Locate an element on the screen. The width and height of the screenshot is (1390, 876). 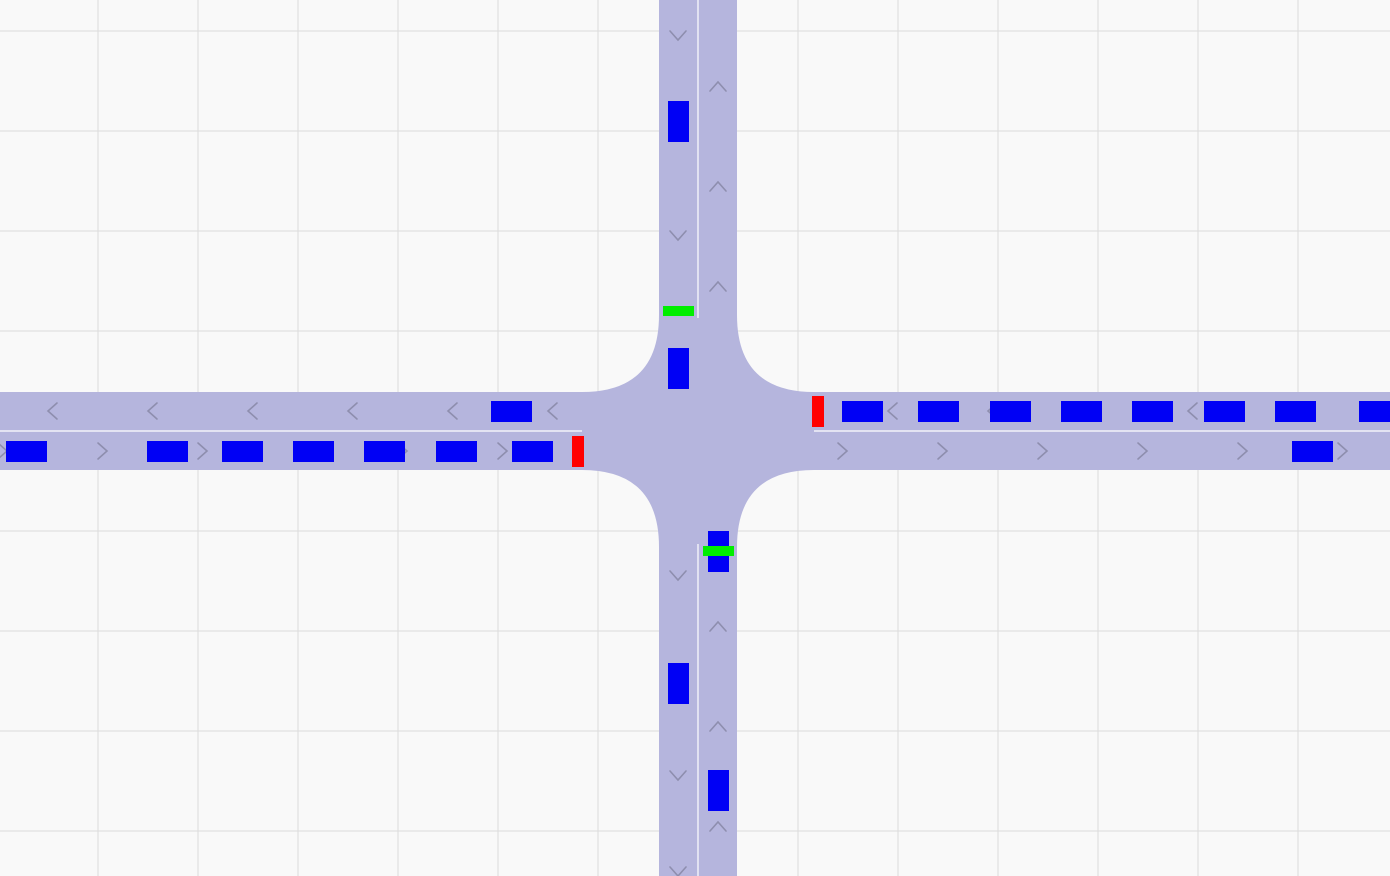
vehicle-northbound is located at coordinates (718, 790).